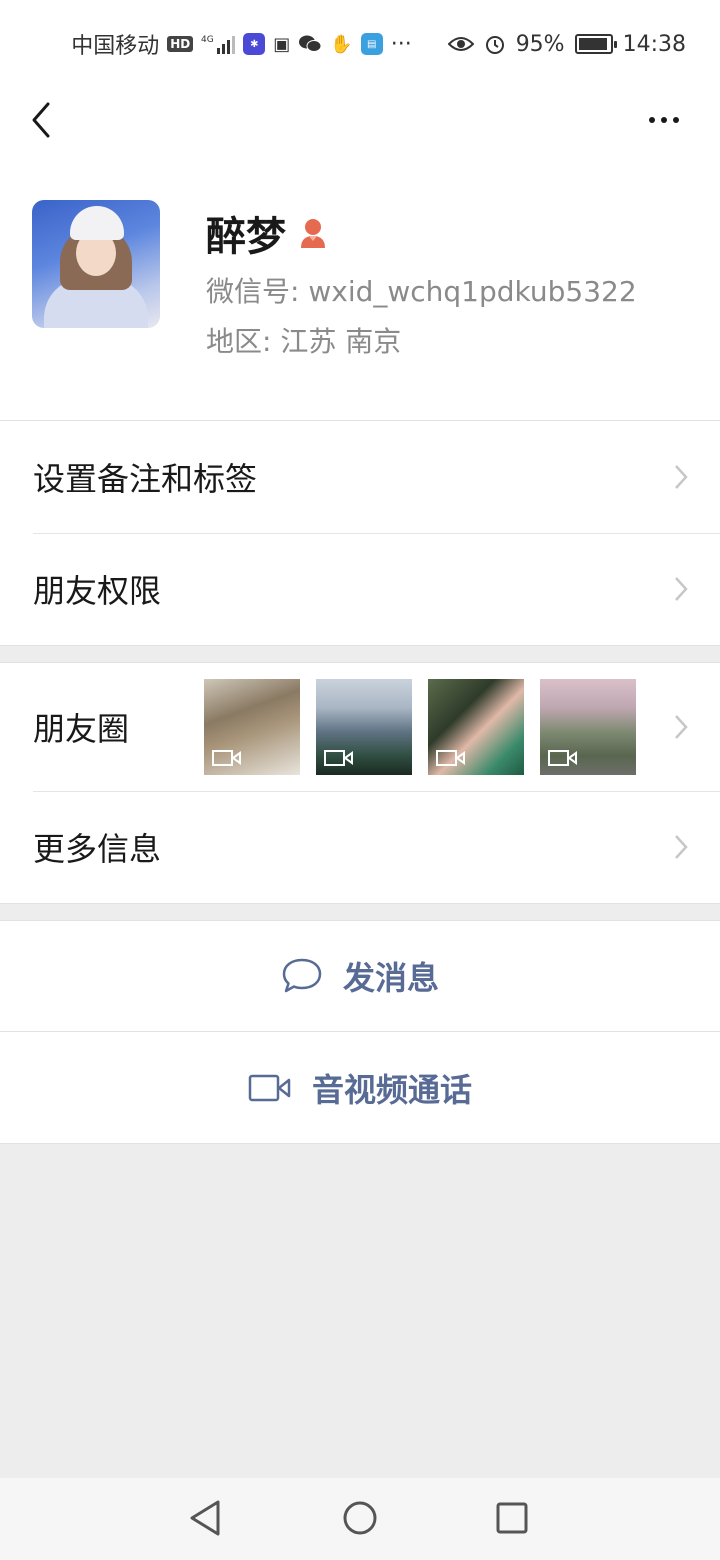  What do you see at coordinates (302, 975) in the screenshot?
I see `chat-bubble-icon` at bounding box center [302, 975].